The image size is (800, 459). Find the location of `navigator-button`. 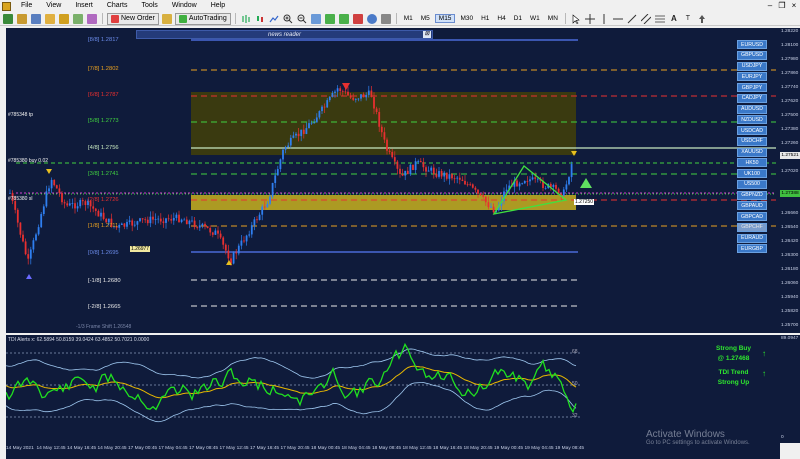

navigator-button is located at coordinates (64, 19).